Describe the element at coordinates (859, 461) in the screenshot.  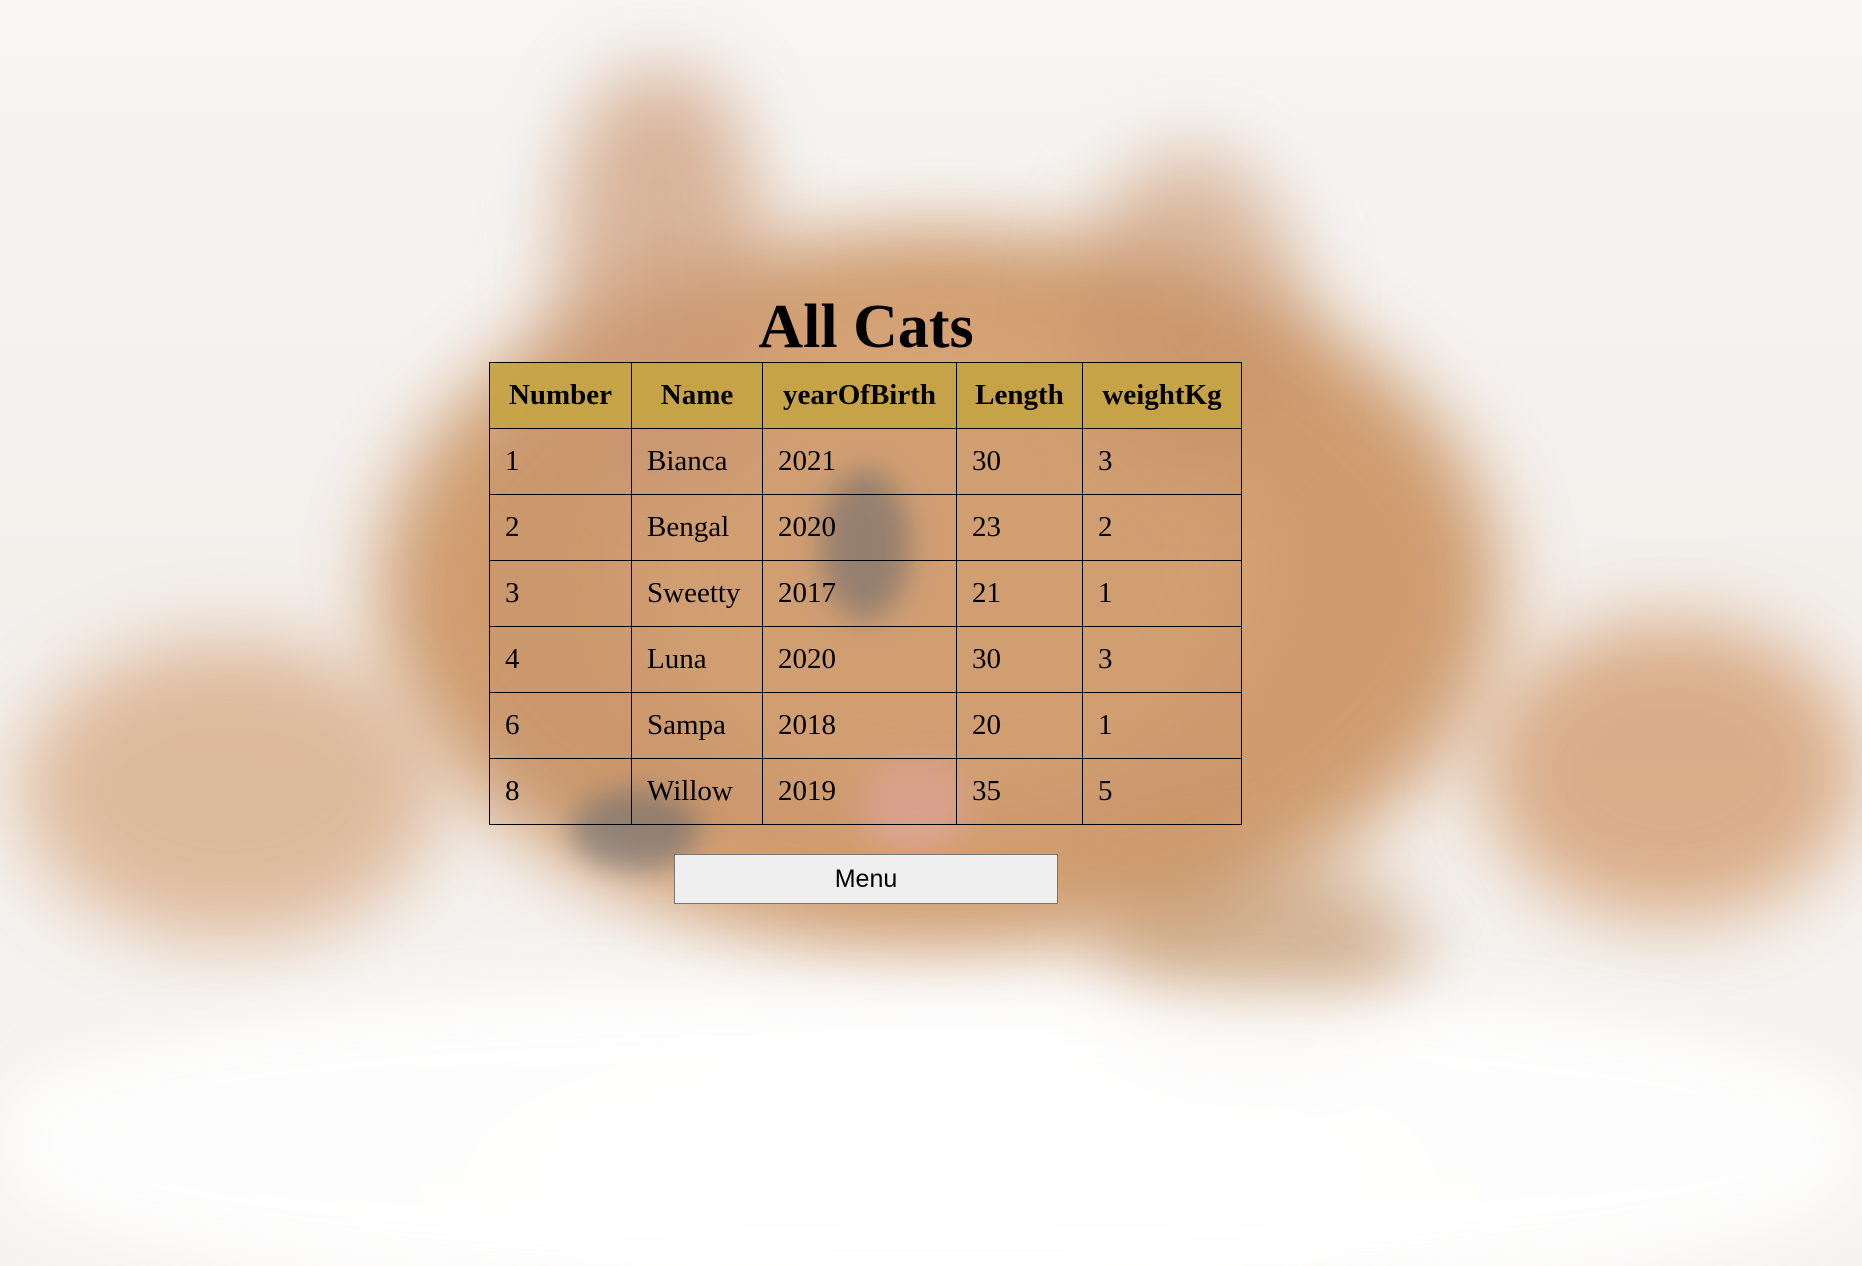
I see `cell-year-of-birth: 2021` at that location.